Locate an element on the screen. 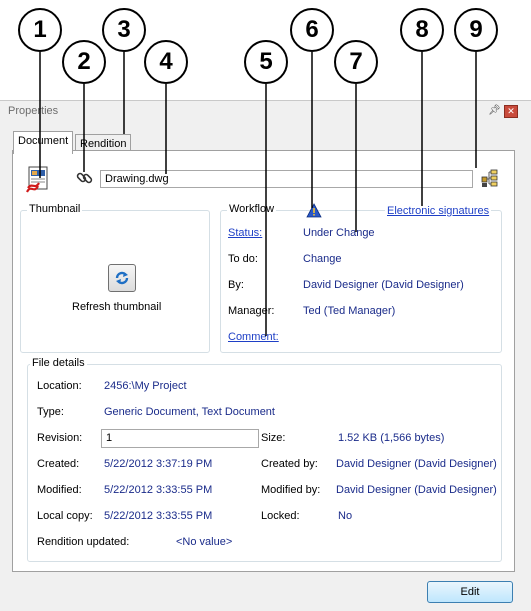 This screenshot has width=531, height=611. warning-state-icon is located at coordinates (314, 210).